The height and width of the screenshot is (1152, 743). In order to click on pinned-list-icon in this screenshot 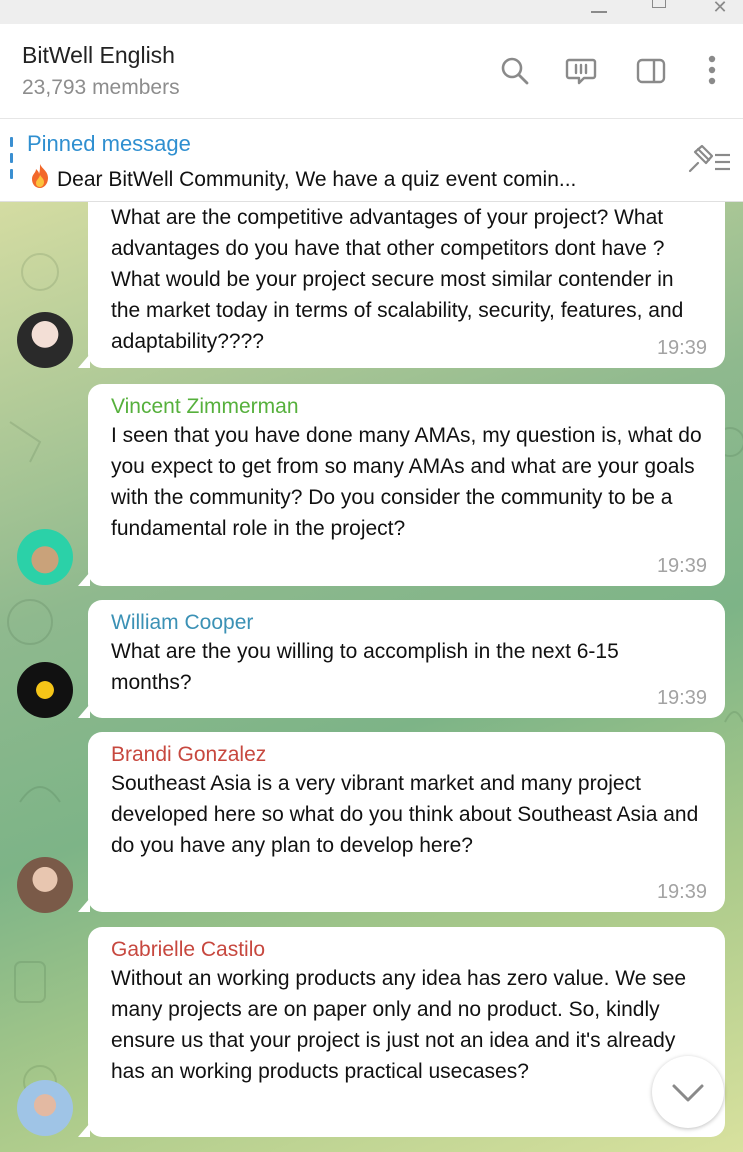, I will do `click(708, 161)`.